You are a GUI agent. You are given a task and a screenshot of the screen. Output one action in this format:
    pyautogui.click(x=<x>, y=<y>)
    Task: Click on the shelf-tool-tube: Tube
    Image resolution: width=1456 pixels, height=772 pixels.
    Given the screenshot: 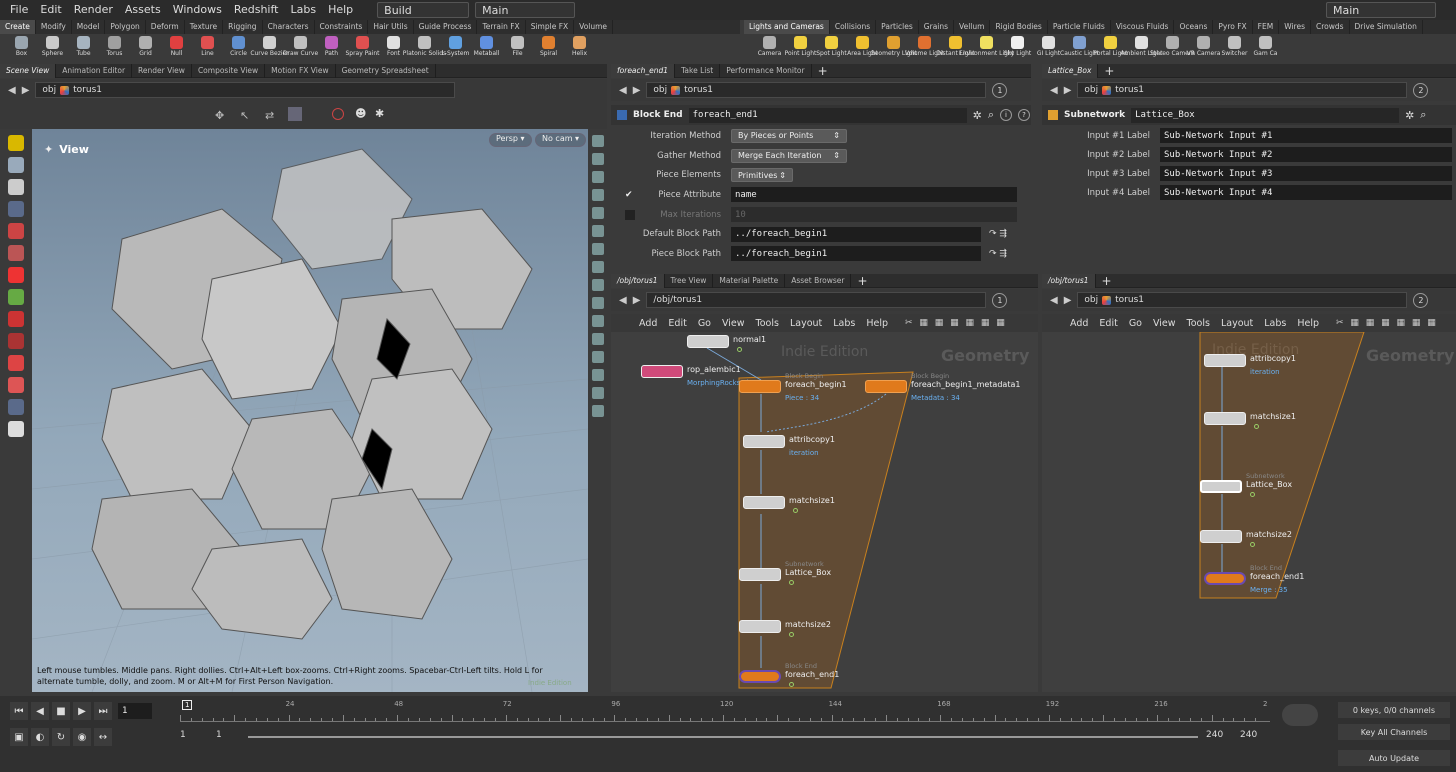 What is the action you would take?
    pyautogui.click(x=83, y=45)
    